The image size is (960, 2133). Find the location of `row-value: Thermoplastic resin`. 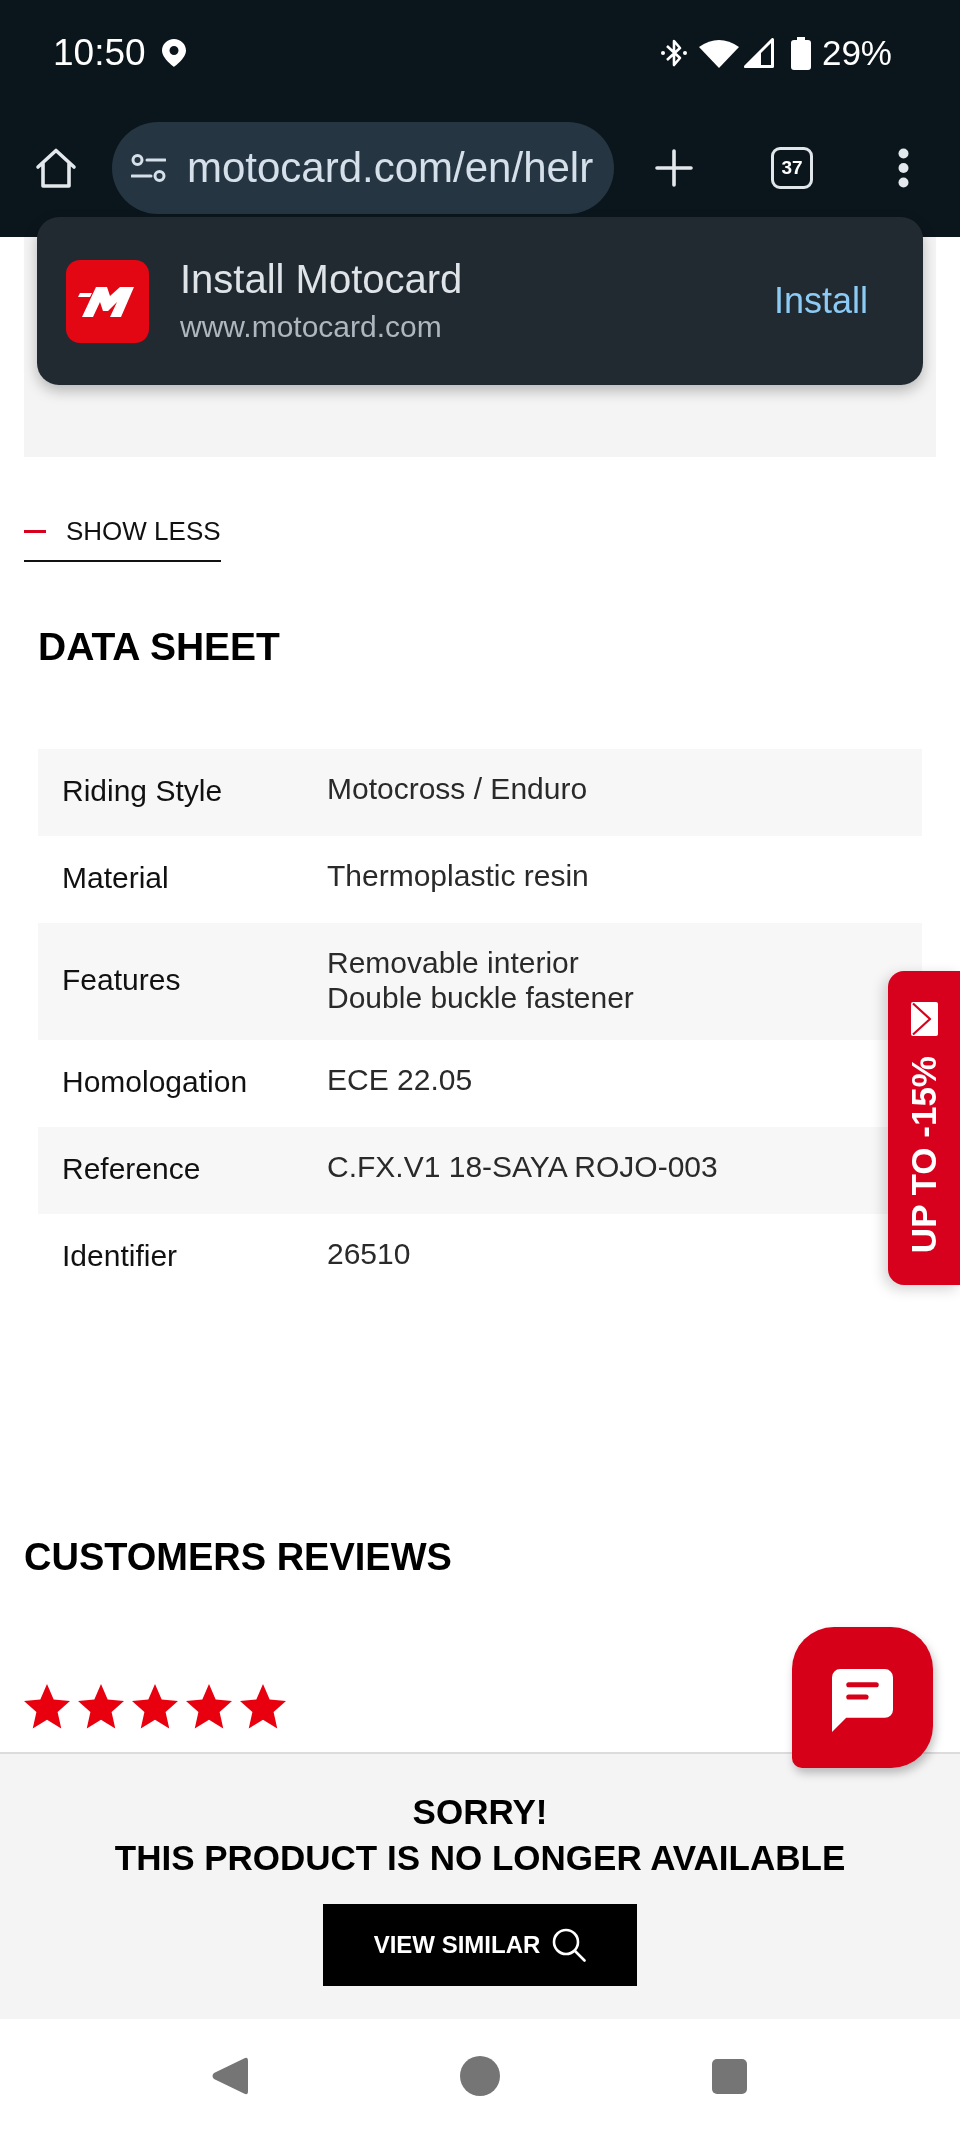

row-value: Thermoplastic resin is located at coordinates (458, 875).